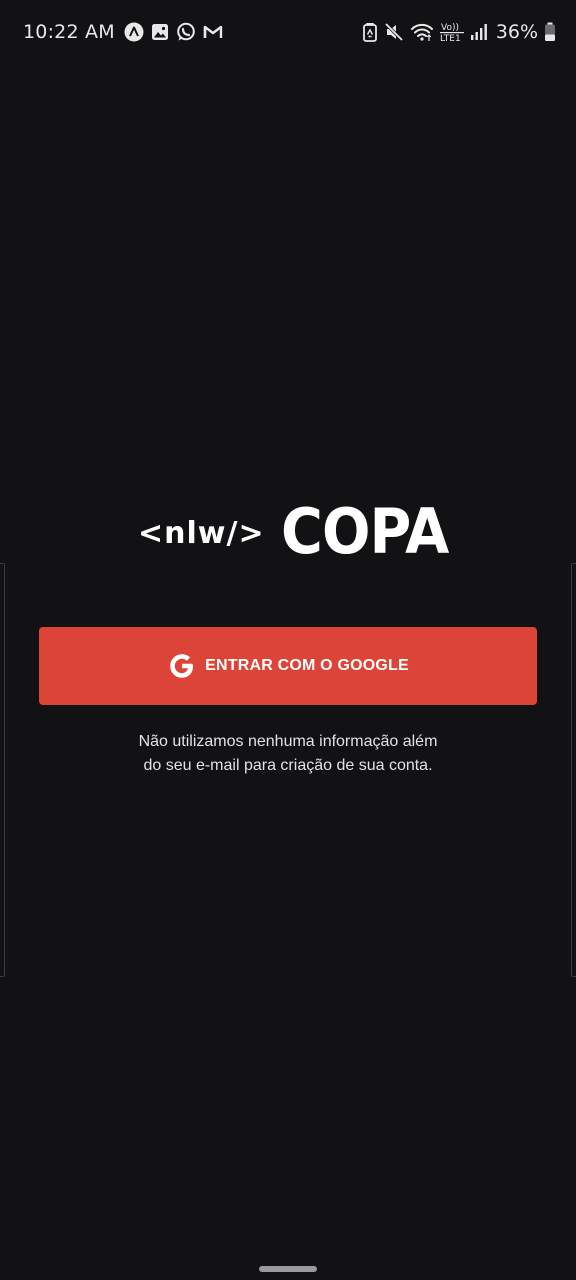 The width and height of the screenshot is (576, 1280). What do you see at coordinates (516, 32) in the screenshot?
I see `battery-percent: 36%` at bounding box center [516, 32].